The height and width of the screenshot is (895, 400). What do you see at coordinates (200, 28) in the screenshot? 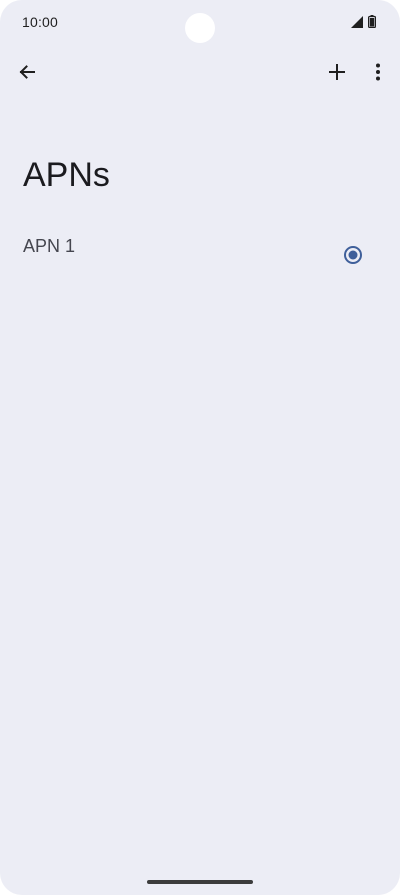
I see `camera-cutout` at bounding box center [200, 28].